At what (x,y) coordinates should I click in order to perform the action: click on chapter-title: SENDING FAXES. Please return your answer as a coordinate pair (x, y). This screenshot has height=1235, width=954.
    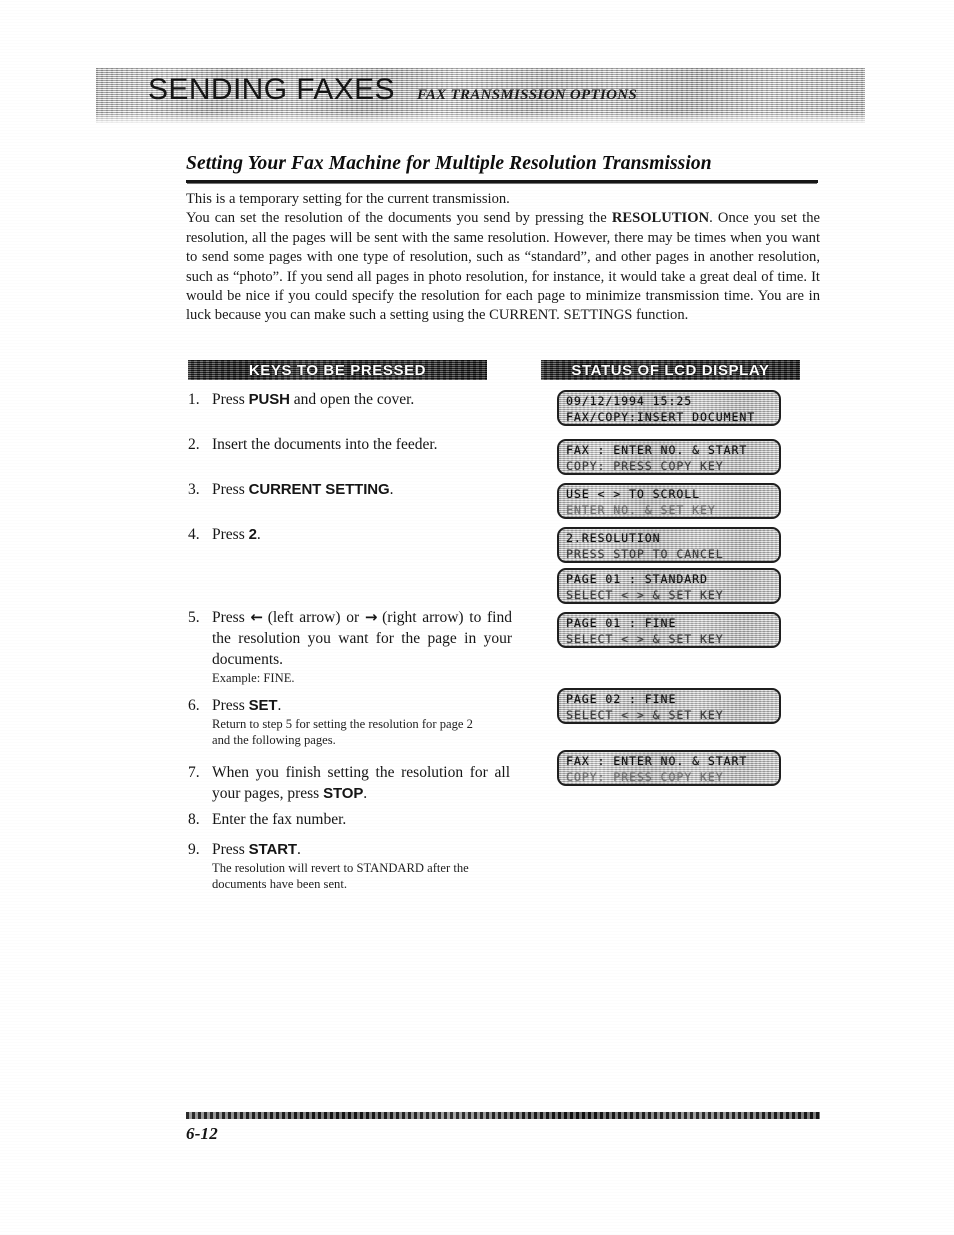
    Looking at the image, I should click on (271, 89).